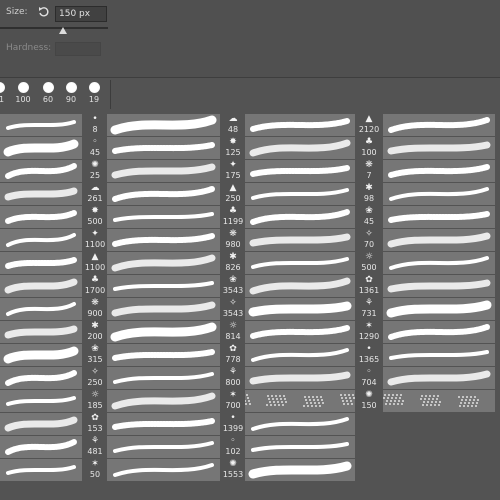 This screenshot has width=500, height=500. What do you see at coordinates (312, 332) in the screenshot?
I see `brush-preset-col3-9: ✶ 1290` at bounding box center [312, 332].